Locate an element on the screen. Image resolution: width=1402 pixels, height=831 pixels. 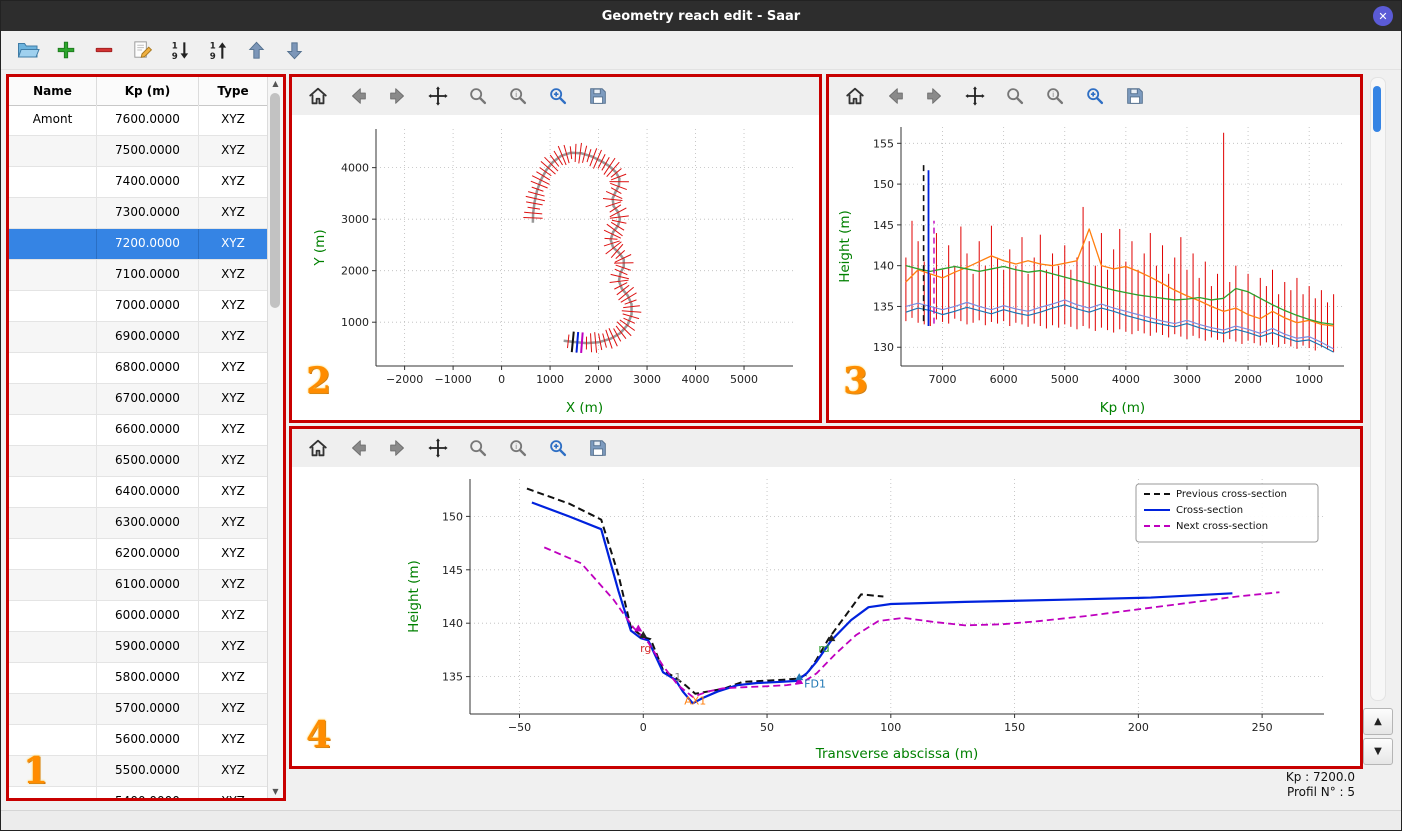
table-cell-kp: 7000.0000 is located at coordinates (148, 306).